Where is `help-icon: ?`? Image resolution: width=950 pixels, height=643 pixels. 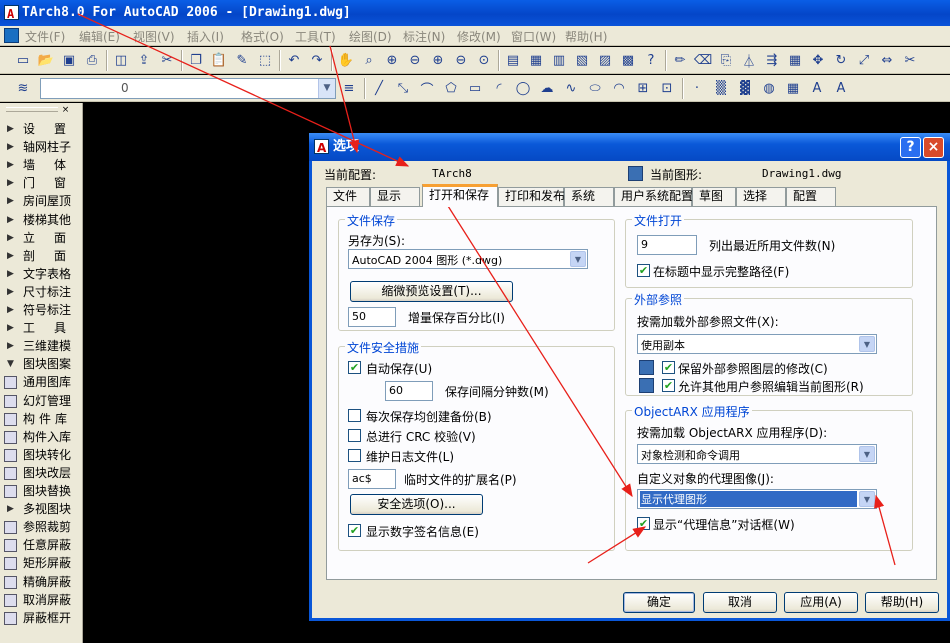
help-icon: ? is located at coordinates (651, 60).